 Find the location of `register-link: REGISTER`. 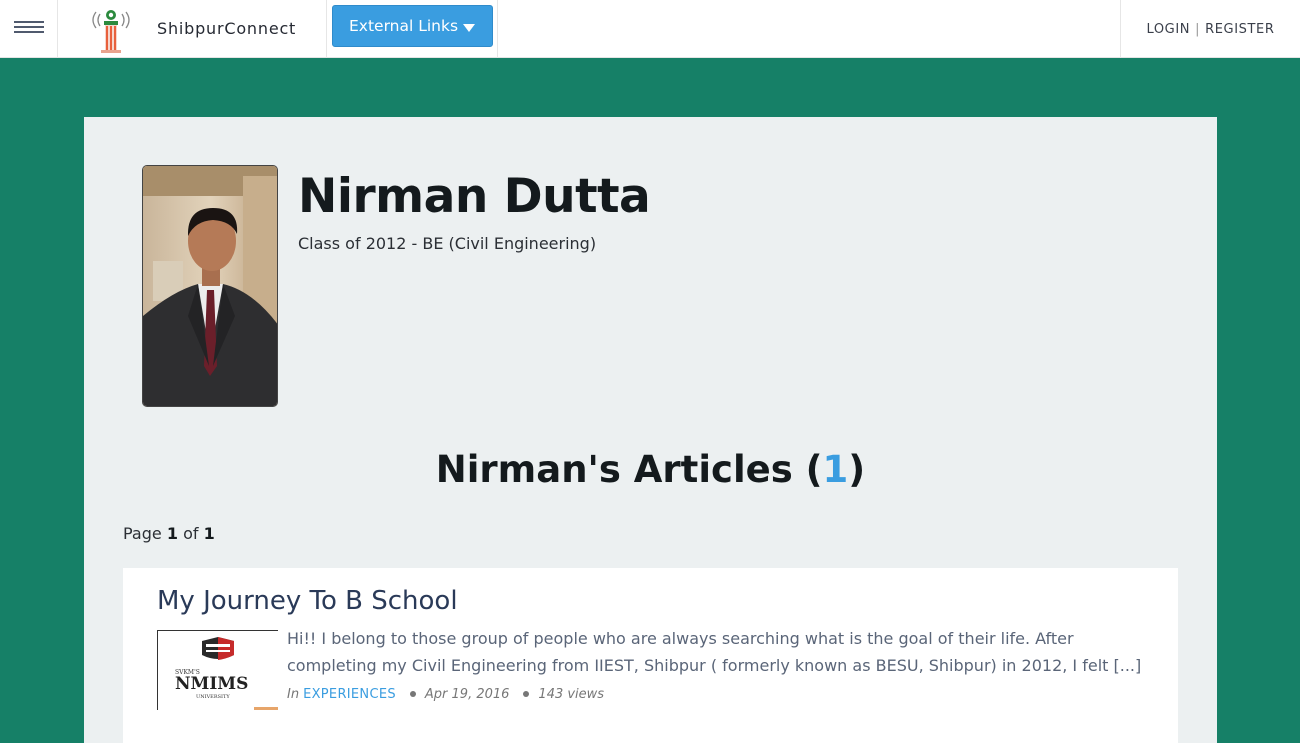

register-link: REGISTER is located at coordinates (1239, 29).